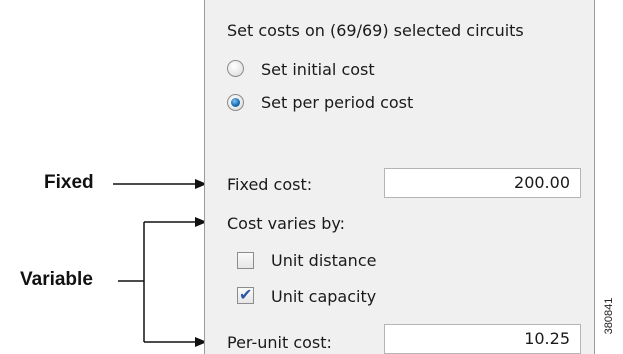 Image resolution: width=623 pixels, height=354 pixels. I want to click on set-initial-cost-radio, so click(235, 68).